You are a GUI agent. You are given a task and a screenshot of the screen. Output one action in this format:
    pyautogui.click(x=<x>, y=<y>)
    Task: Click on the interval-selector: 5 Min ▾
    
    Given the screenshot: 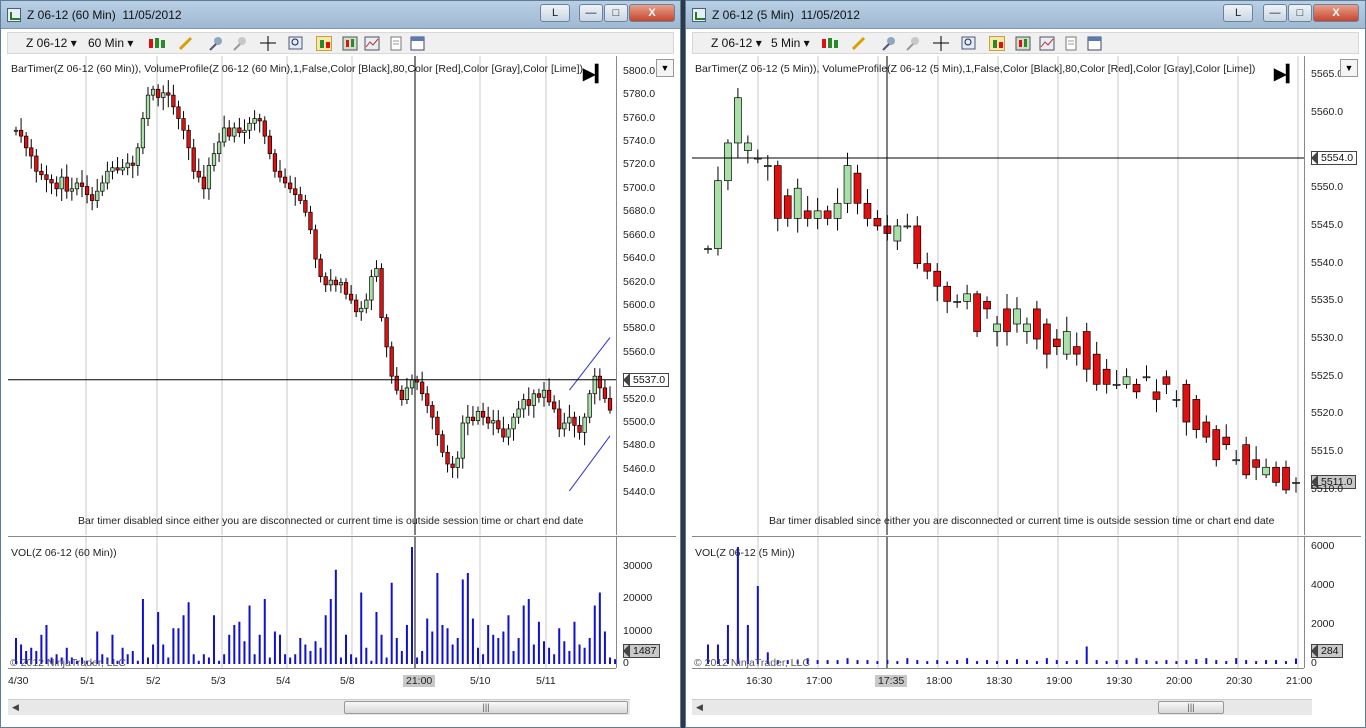 What is the action you would take?
    pyautogui.click(x=790, y=43)
    